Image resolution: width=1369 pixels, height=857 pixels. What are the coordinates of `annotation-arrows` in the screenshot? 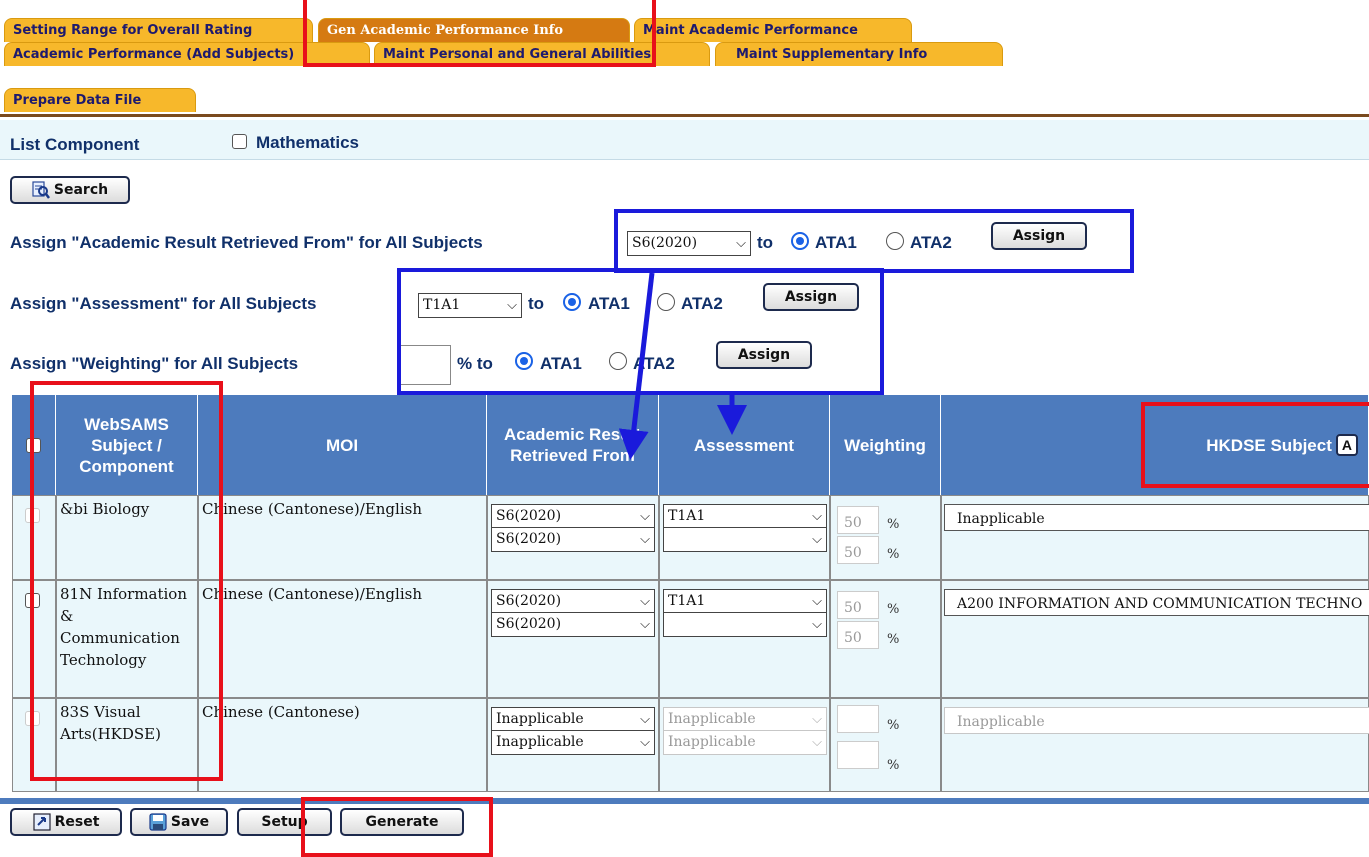 It's located at (682, 366).